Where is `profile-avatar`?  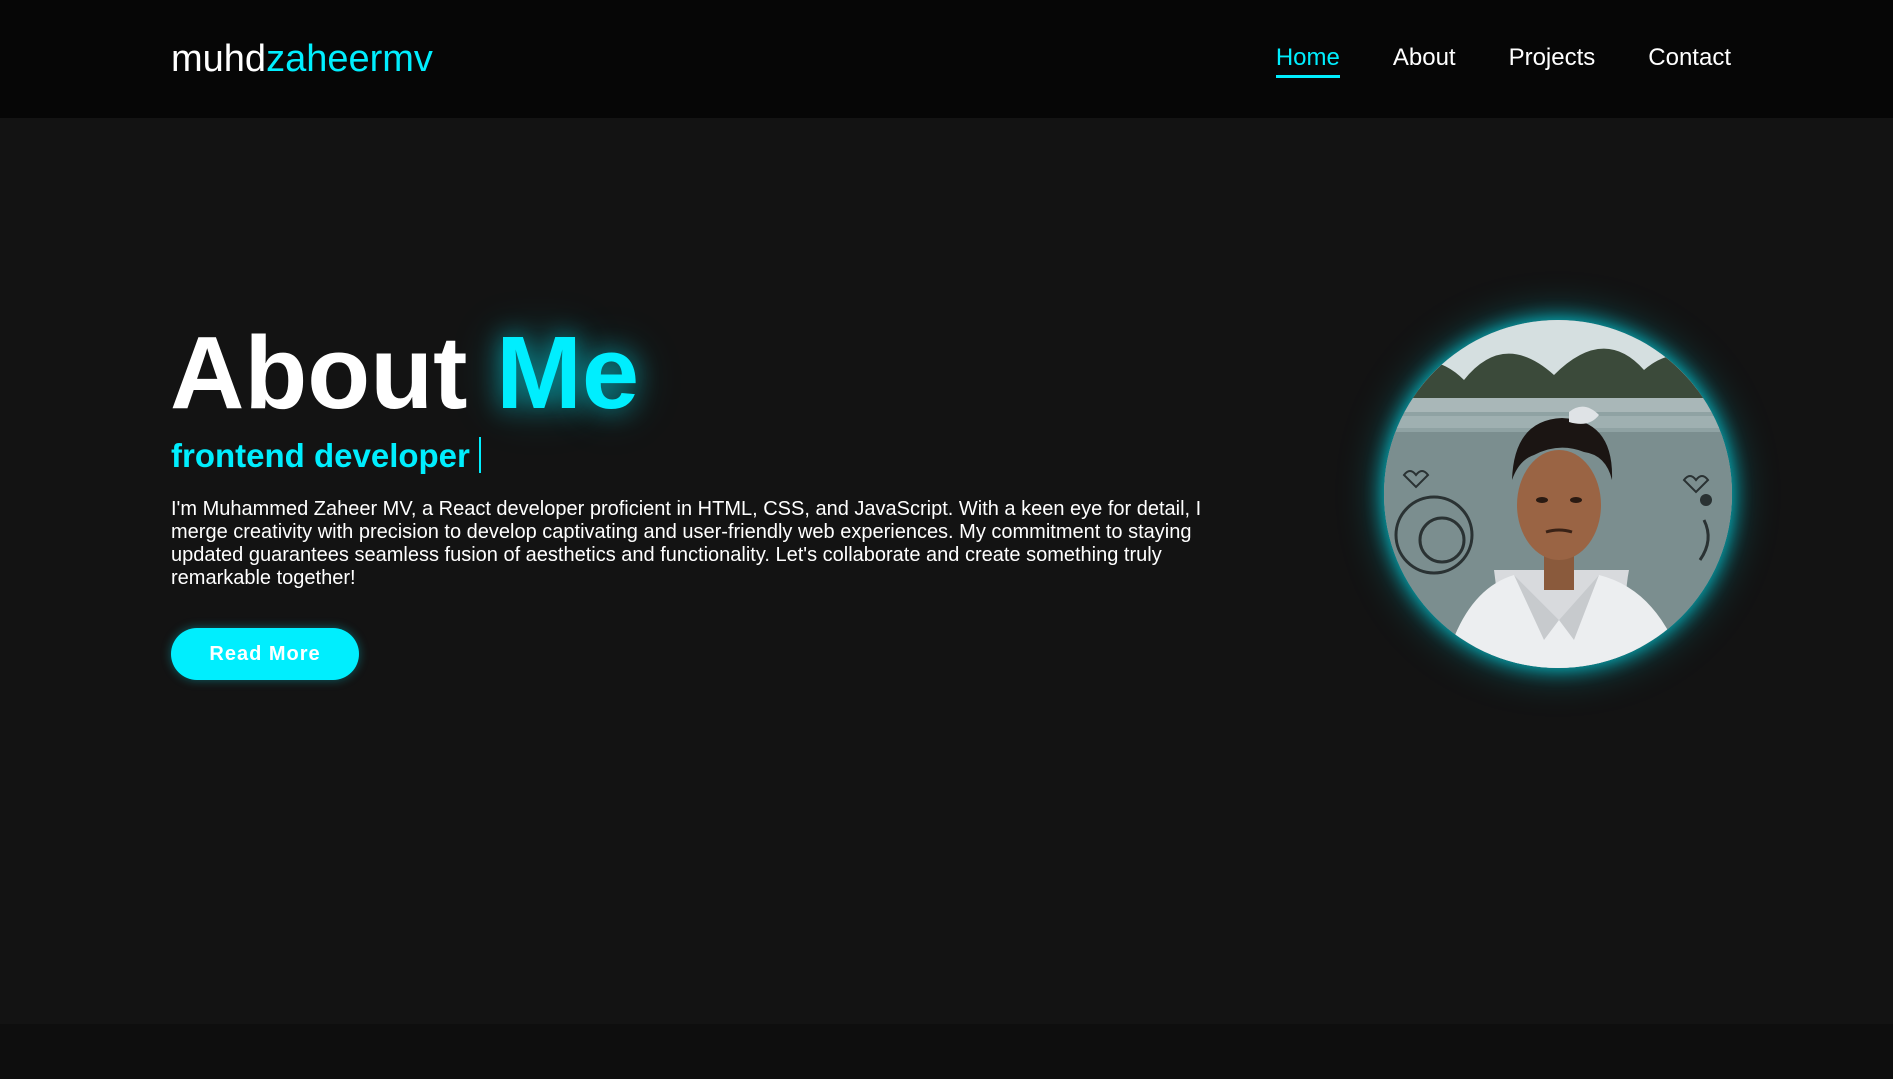
profile-avatar is located at coordinates (1558, 494).